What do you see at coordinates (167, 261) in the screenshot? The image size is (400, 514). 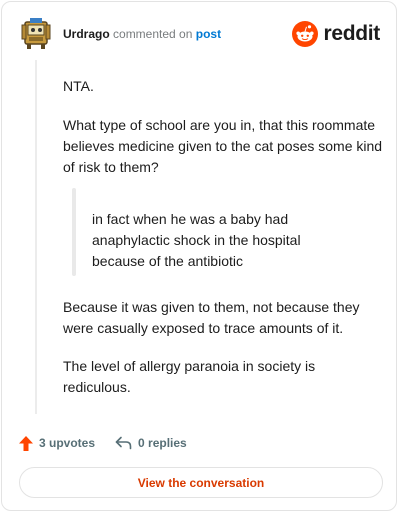 I see `quote-line-3: because of the antibiotic` at bounding box center [167, 261].